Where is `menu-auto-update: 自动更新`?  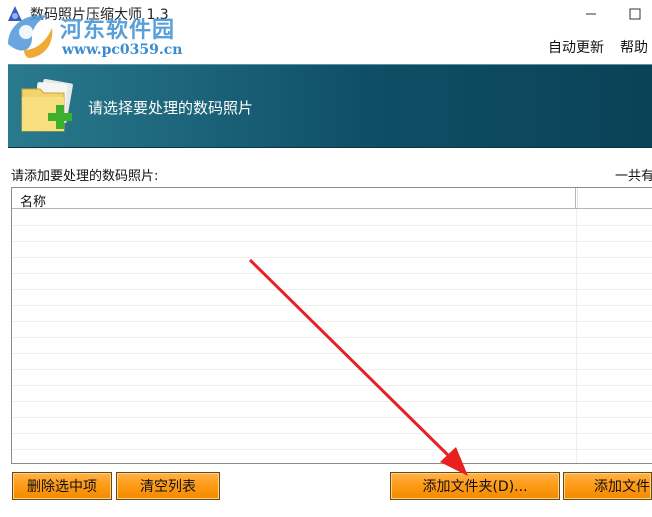
menu-auto-update: 自动更新 is located at coordinates (576, 47).